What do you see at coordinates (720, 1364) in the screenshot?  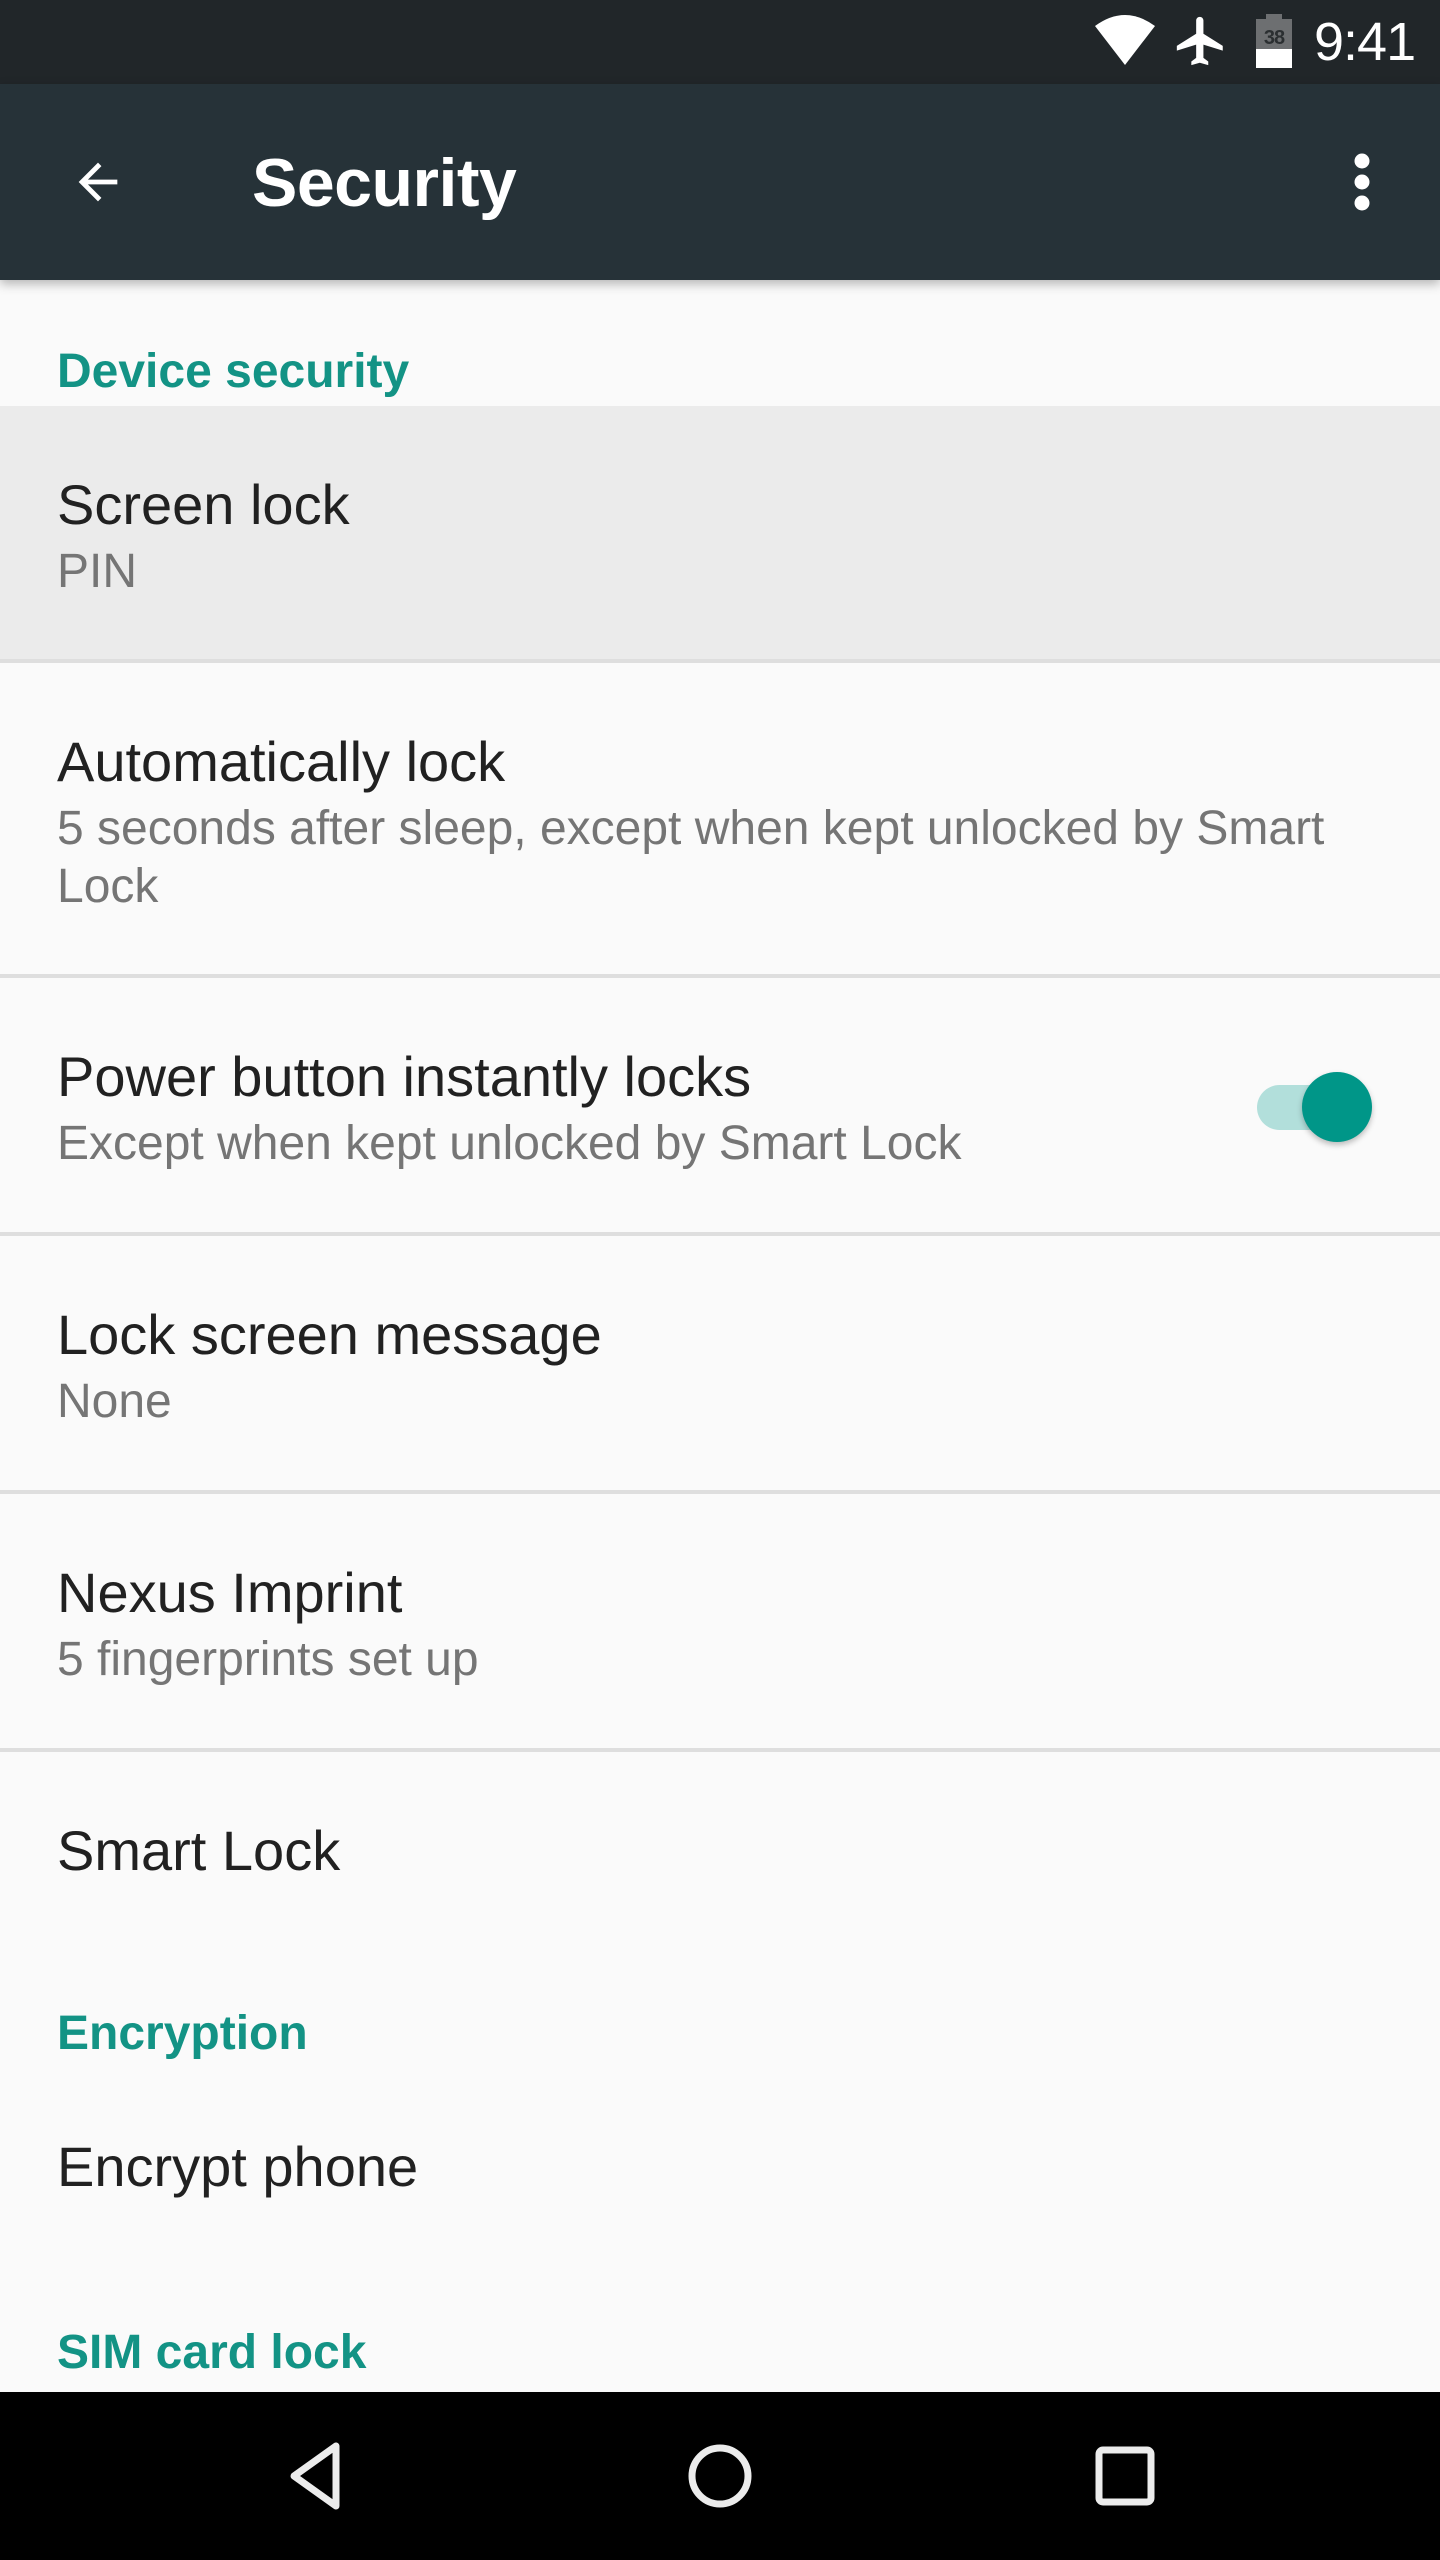 I see `pref-lock-screen-message: Lock screen message None` at bounding box center [720, 1364].